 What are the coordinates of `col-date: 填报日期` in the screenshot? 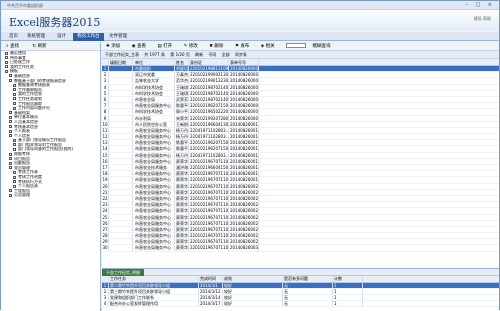 It's located at (121, 62).